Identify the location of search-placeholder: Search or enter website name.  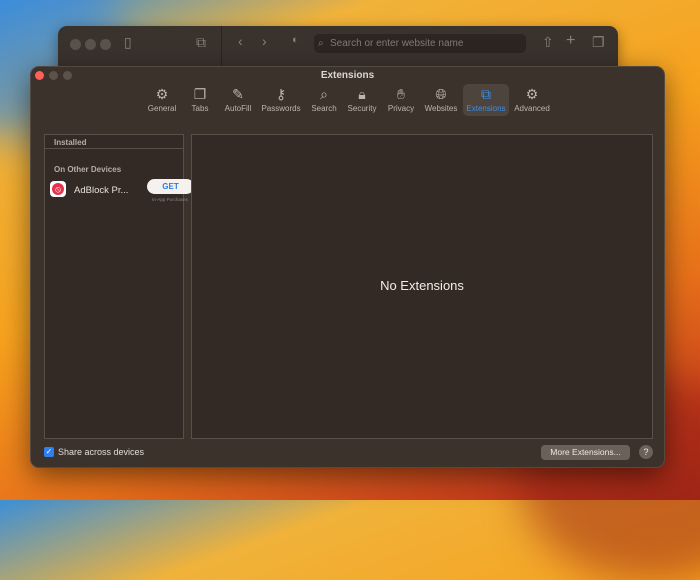
(397, 43).